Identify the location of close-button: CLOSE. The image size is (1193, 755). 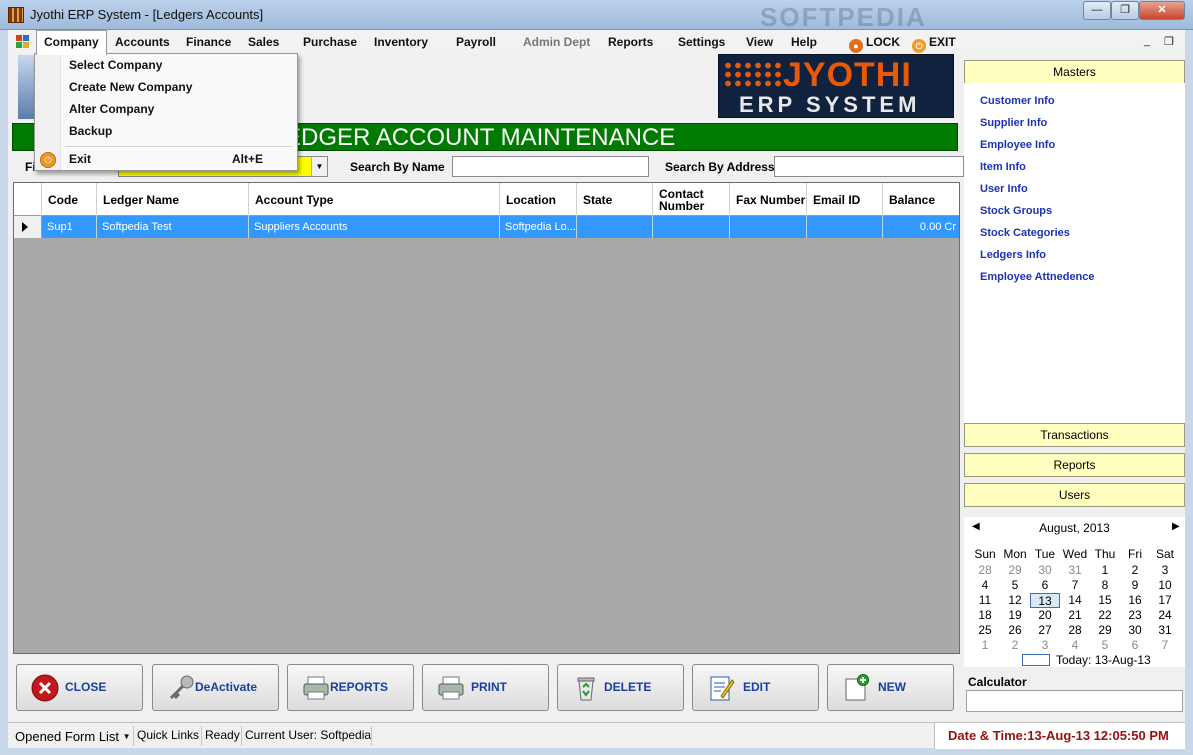
(79, 687).